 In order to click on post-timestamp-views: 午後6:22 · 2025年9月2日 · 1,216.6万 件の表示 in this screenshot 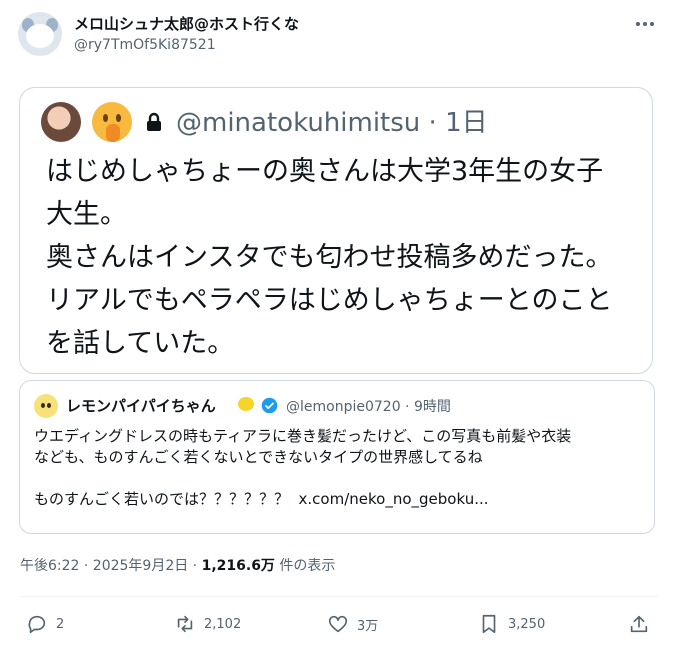, I will do `click(177, 565)`.